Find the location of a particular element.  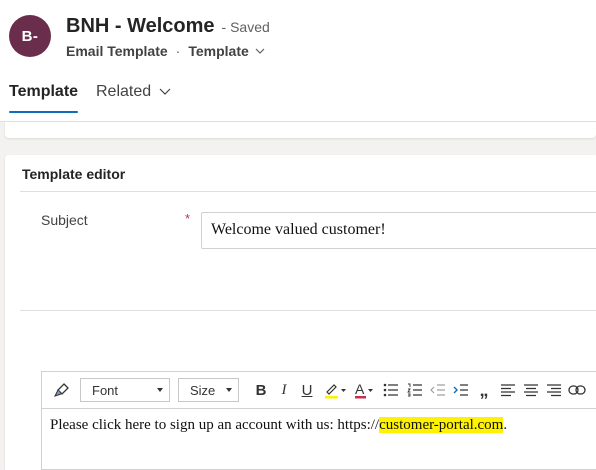

tab-related-label: Related is located at coordinates (124, 91).